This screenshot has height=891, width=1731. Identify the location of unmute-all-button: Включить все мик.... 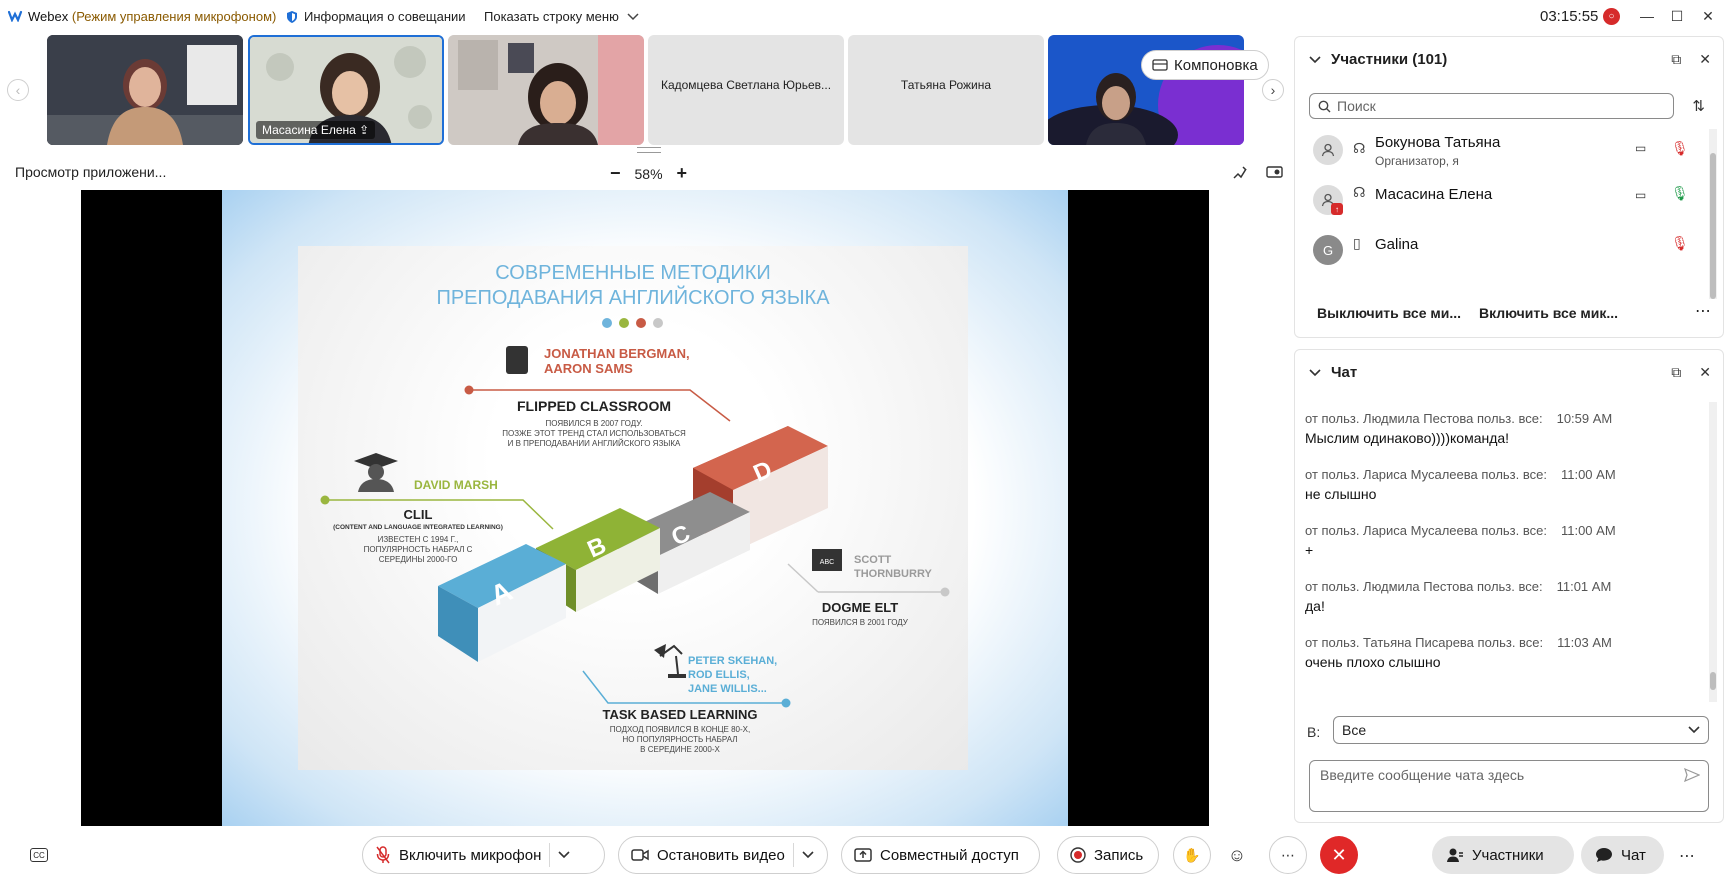
(1548, 313).